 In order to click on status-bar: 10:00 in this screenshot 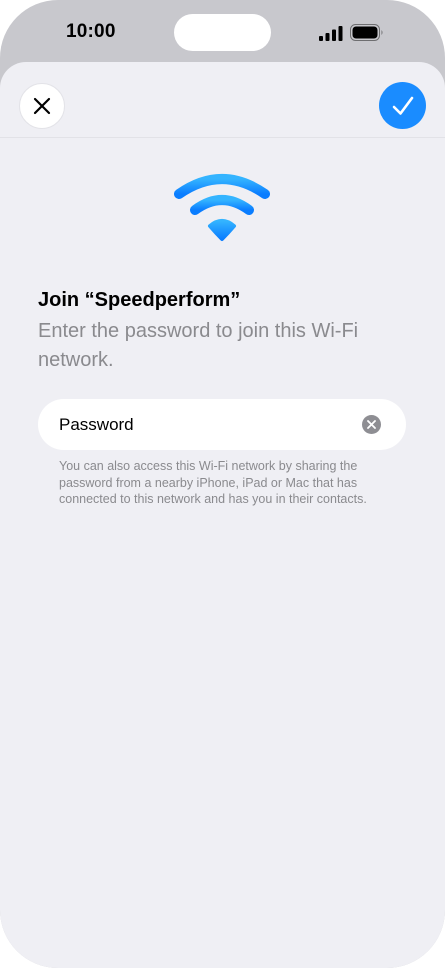, I will do `click(222, 32)`.